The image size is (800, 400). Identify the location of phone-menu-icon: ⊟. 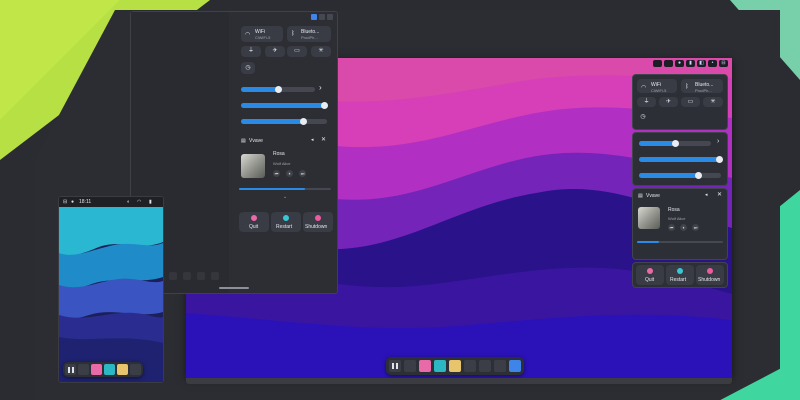
(65, 202).